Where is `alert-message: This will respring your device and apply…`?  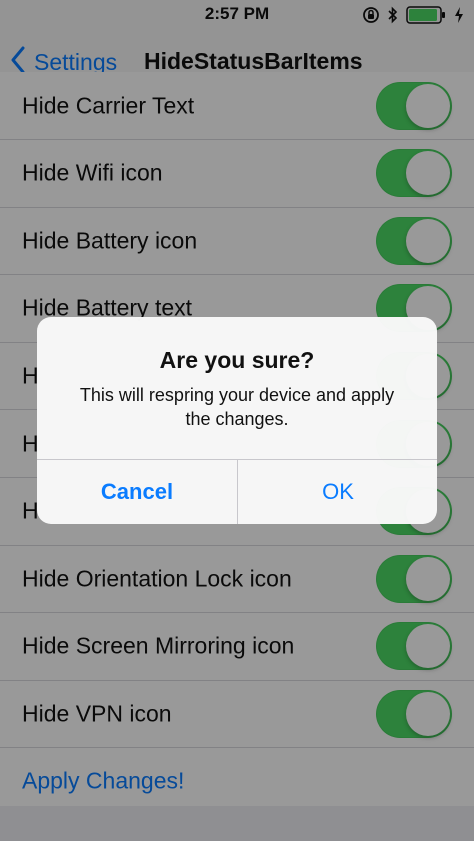 alert-message: This will respring your device and apply… is located at coordinates (237, 407).